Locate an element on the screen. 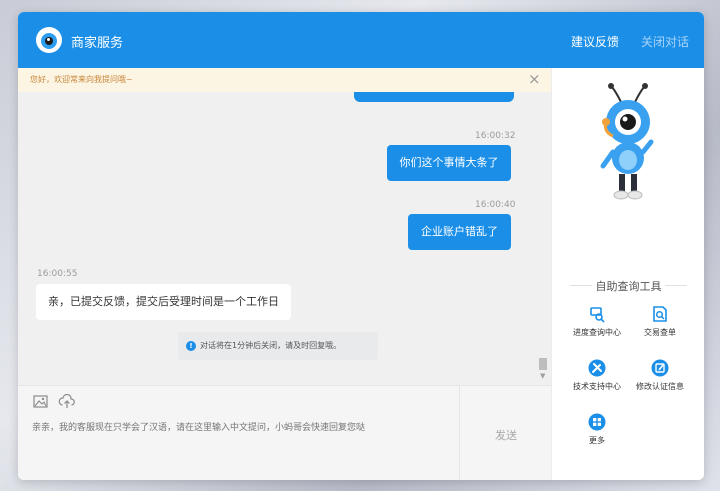 The image size is (720, 491). input-area: 发送 is located at coordinates (284, 432).